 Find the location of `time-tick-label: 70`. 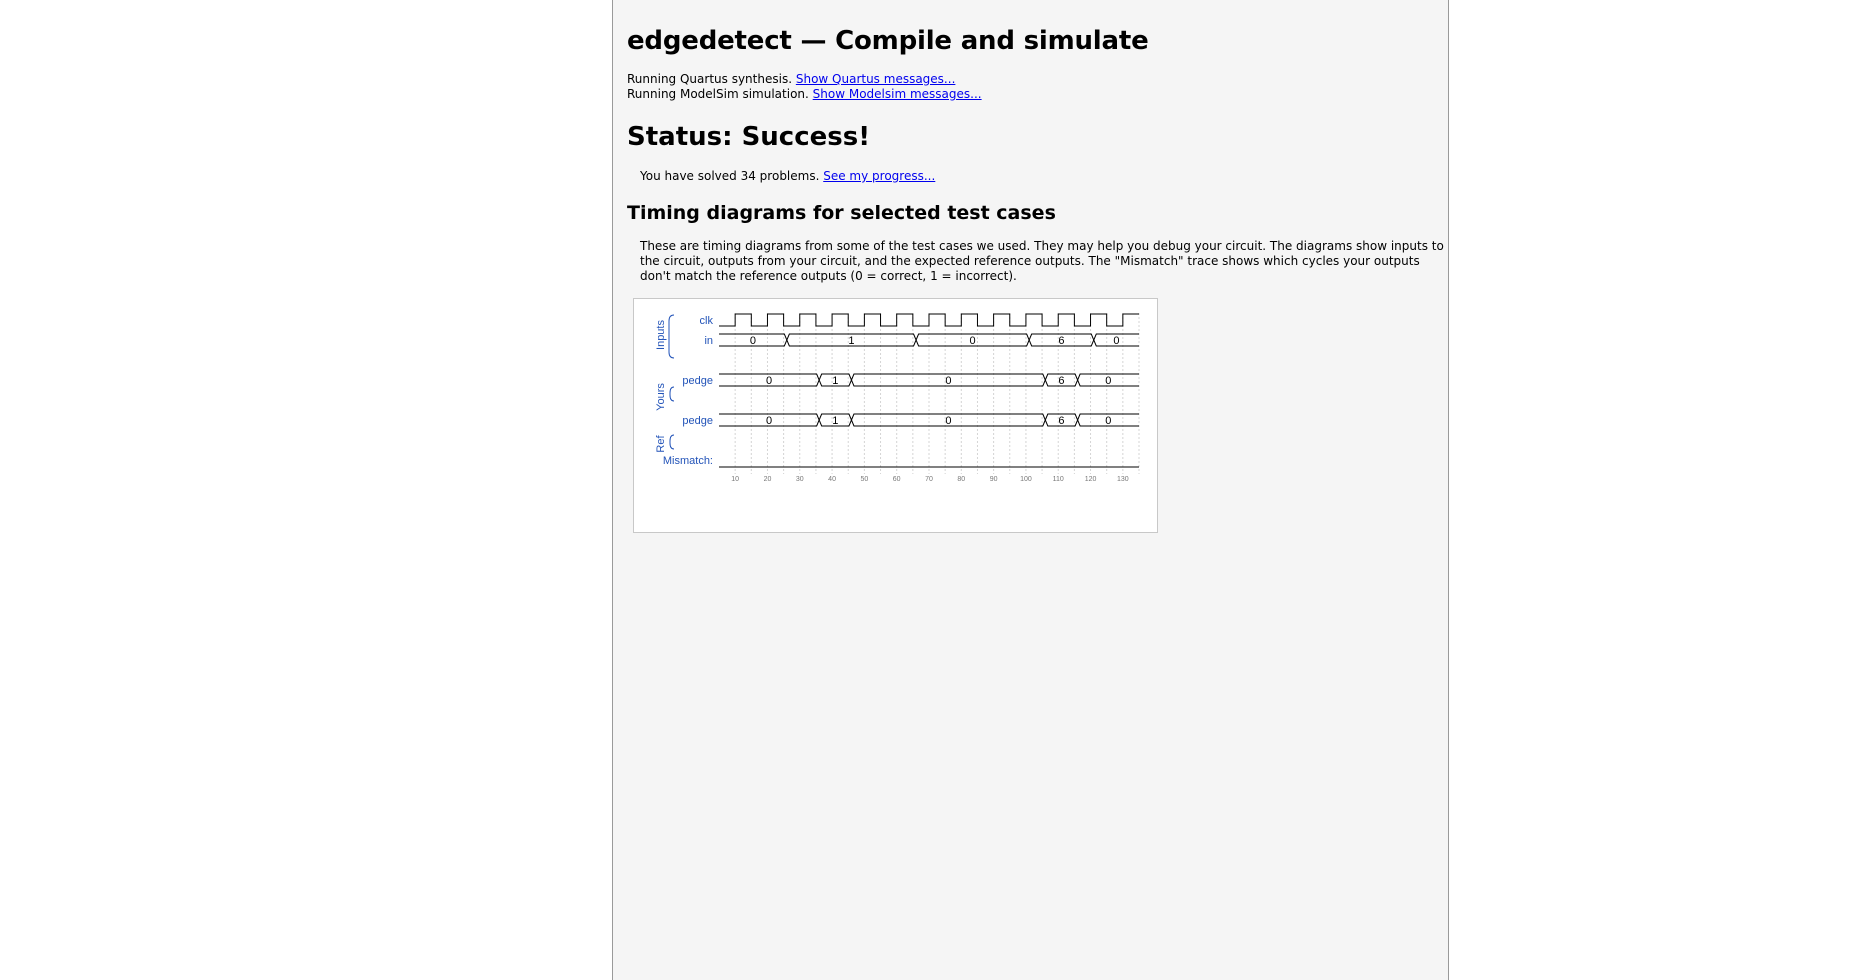

time-tick-label: 70 is located at coordinates (929, 479).